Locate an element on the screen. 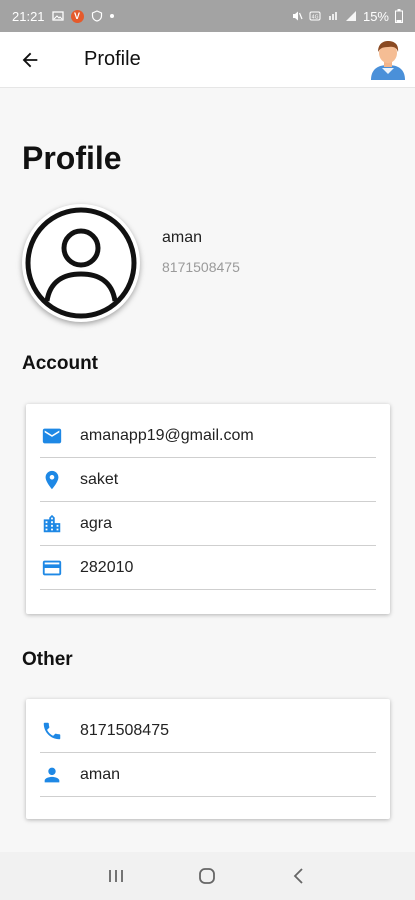  account-email: amanapp19@gmail.com is located at coordinates (167, 435).